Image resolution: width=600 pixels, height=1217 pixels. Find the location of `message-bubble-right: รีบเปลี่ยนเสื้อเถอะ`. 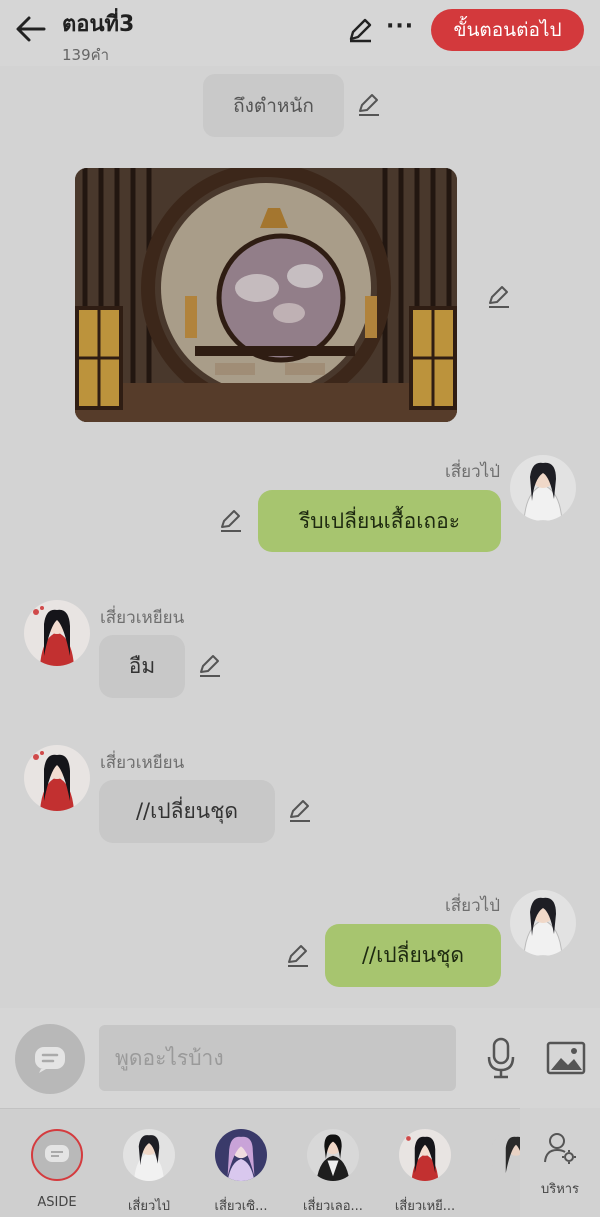

message-bubble-right: รีบเปลี่ยนเสื้อเถอะ is located at coordinates (379, 521).